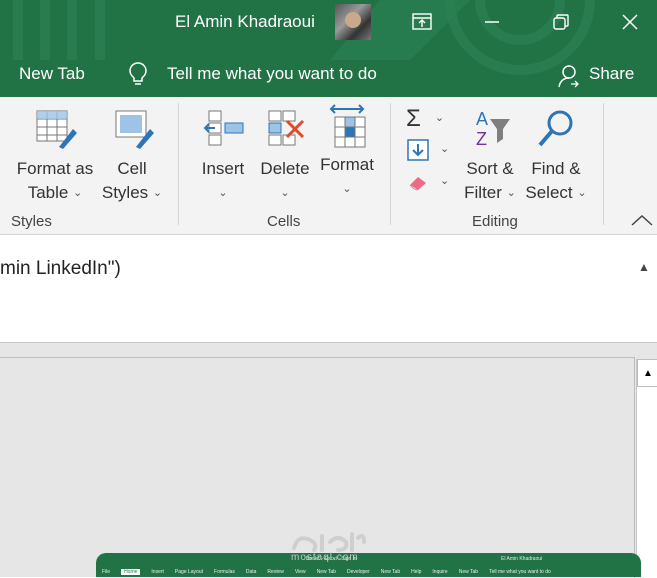 The width and height of the screenshot is (657, 578). Describe the element at coordinates (549, 192) in the screenshot. I see `find-select-label-2: Select` at that location.